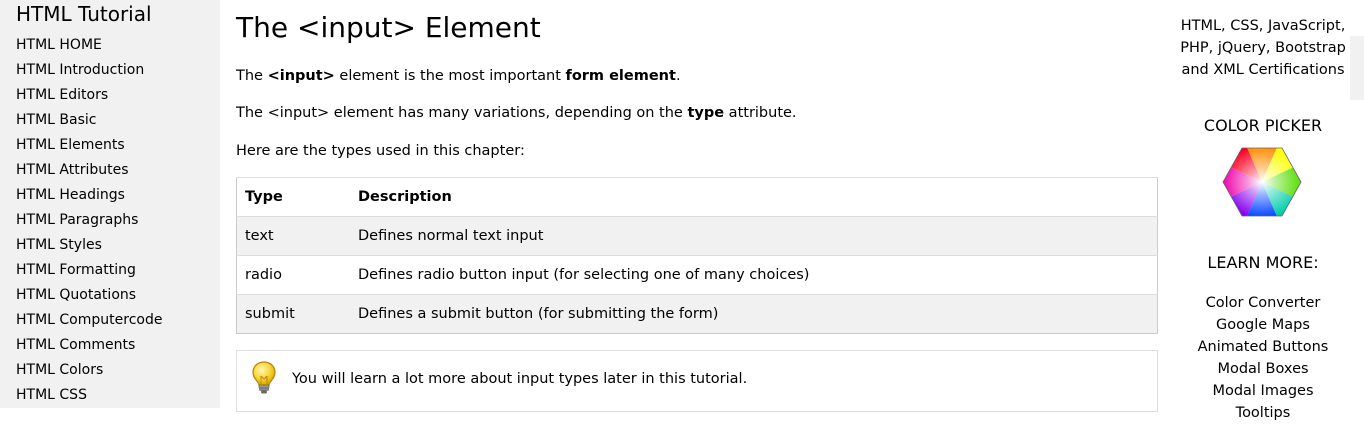 Image resolution: width=1364 pixels, height=424 pixels. What do you see at coordinates (110, 195) in the screenshot?
I see `sidebar-item-html-headings: HTML Headings` at bounding box center [110, 195].